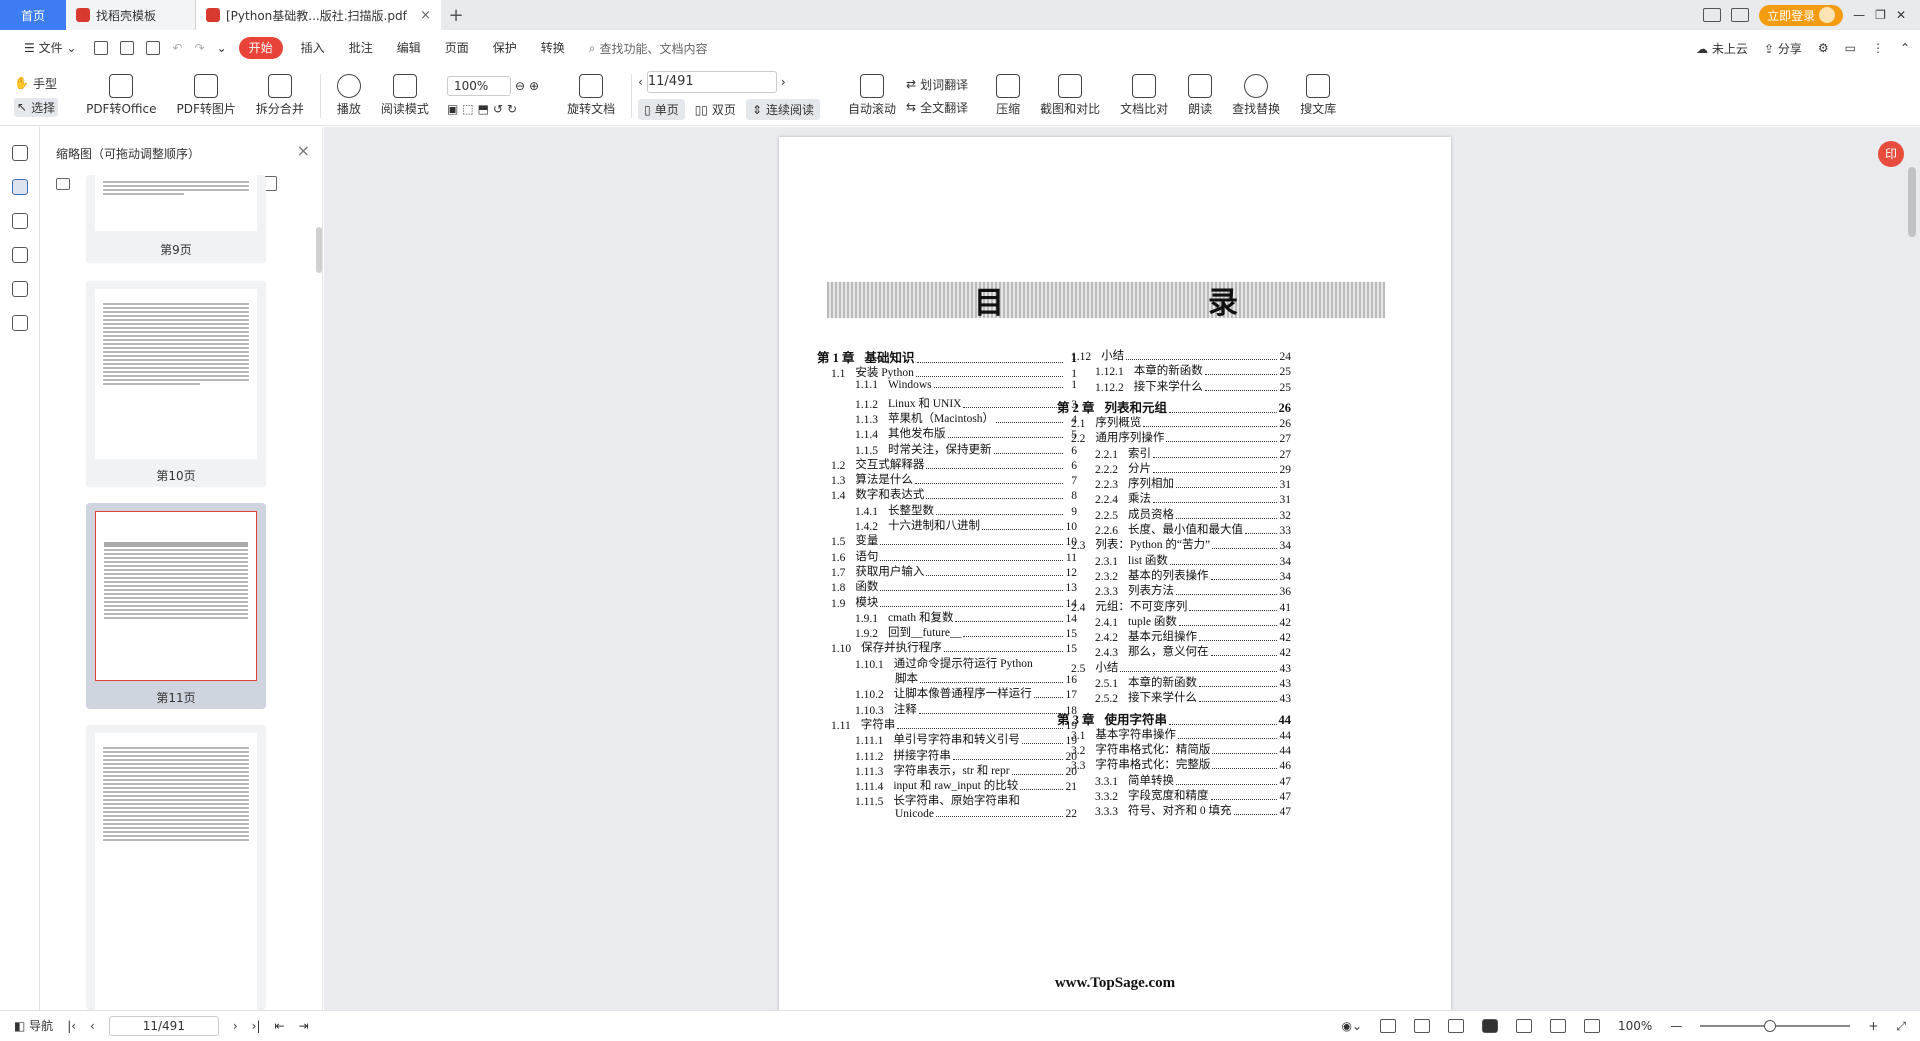 This screenshot has width=1920, height=1041. I want to click on bookmark-icon, so click(19, 153).